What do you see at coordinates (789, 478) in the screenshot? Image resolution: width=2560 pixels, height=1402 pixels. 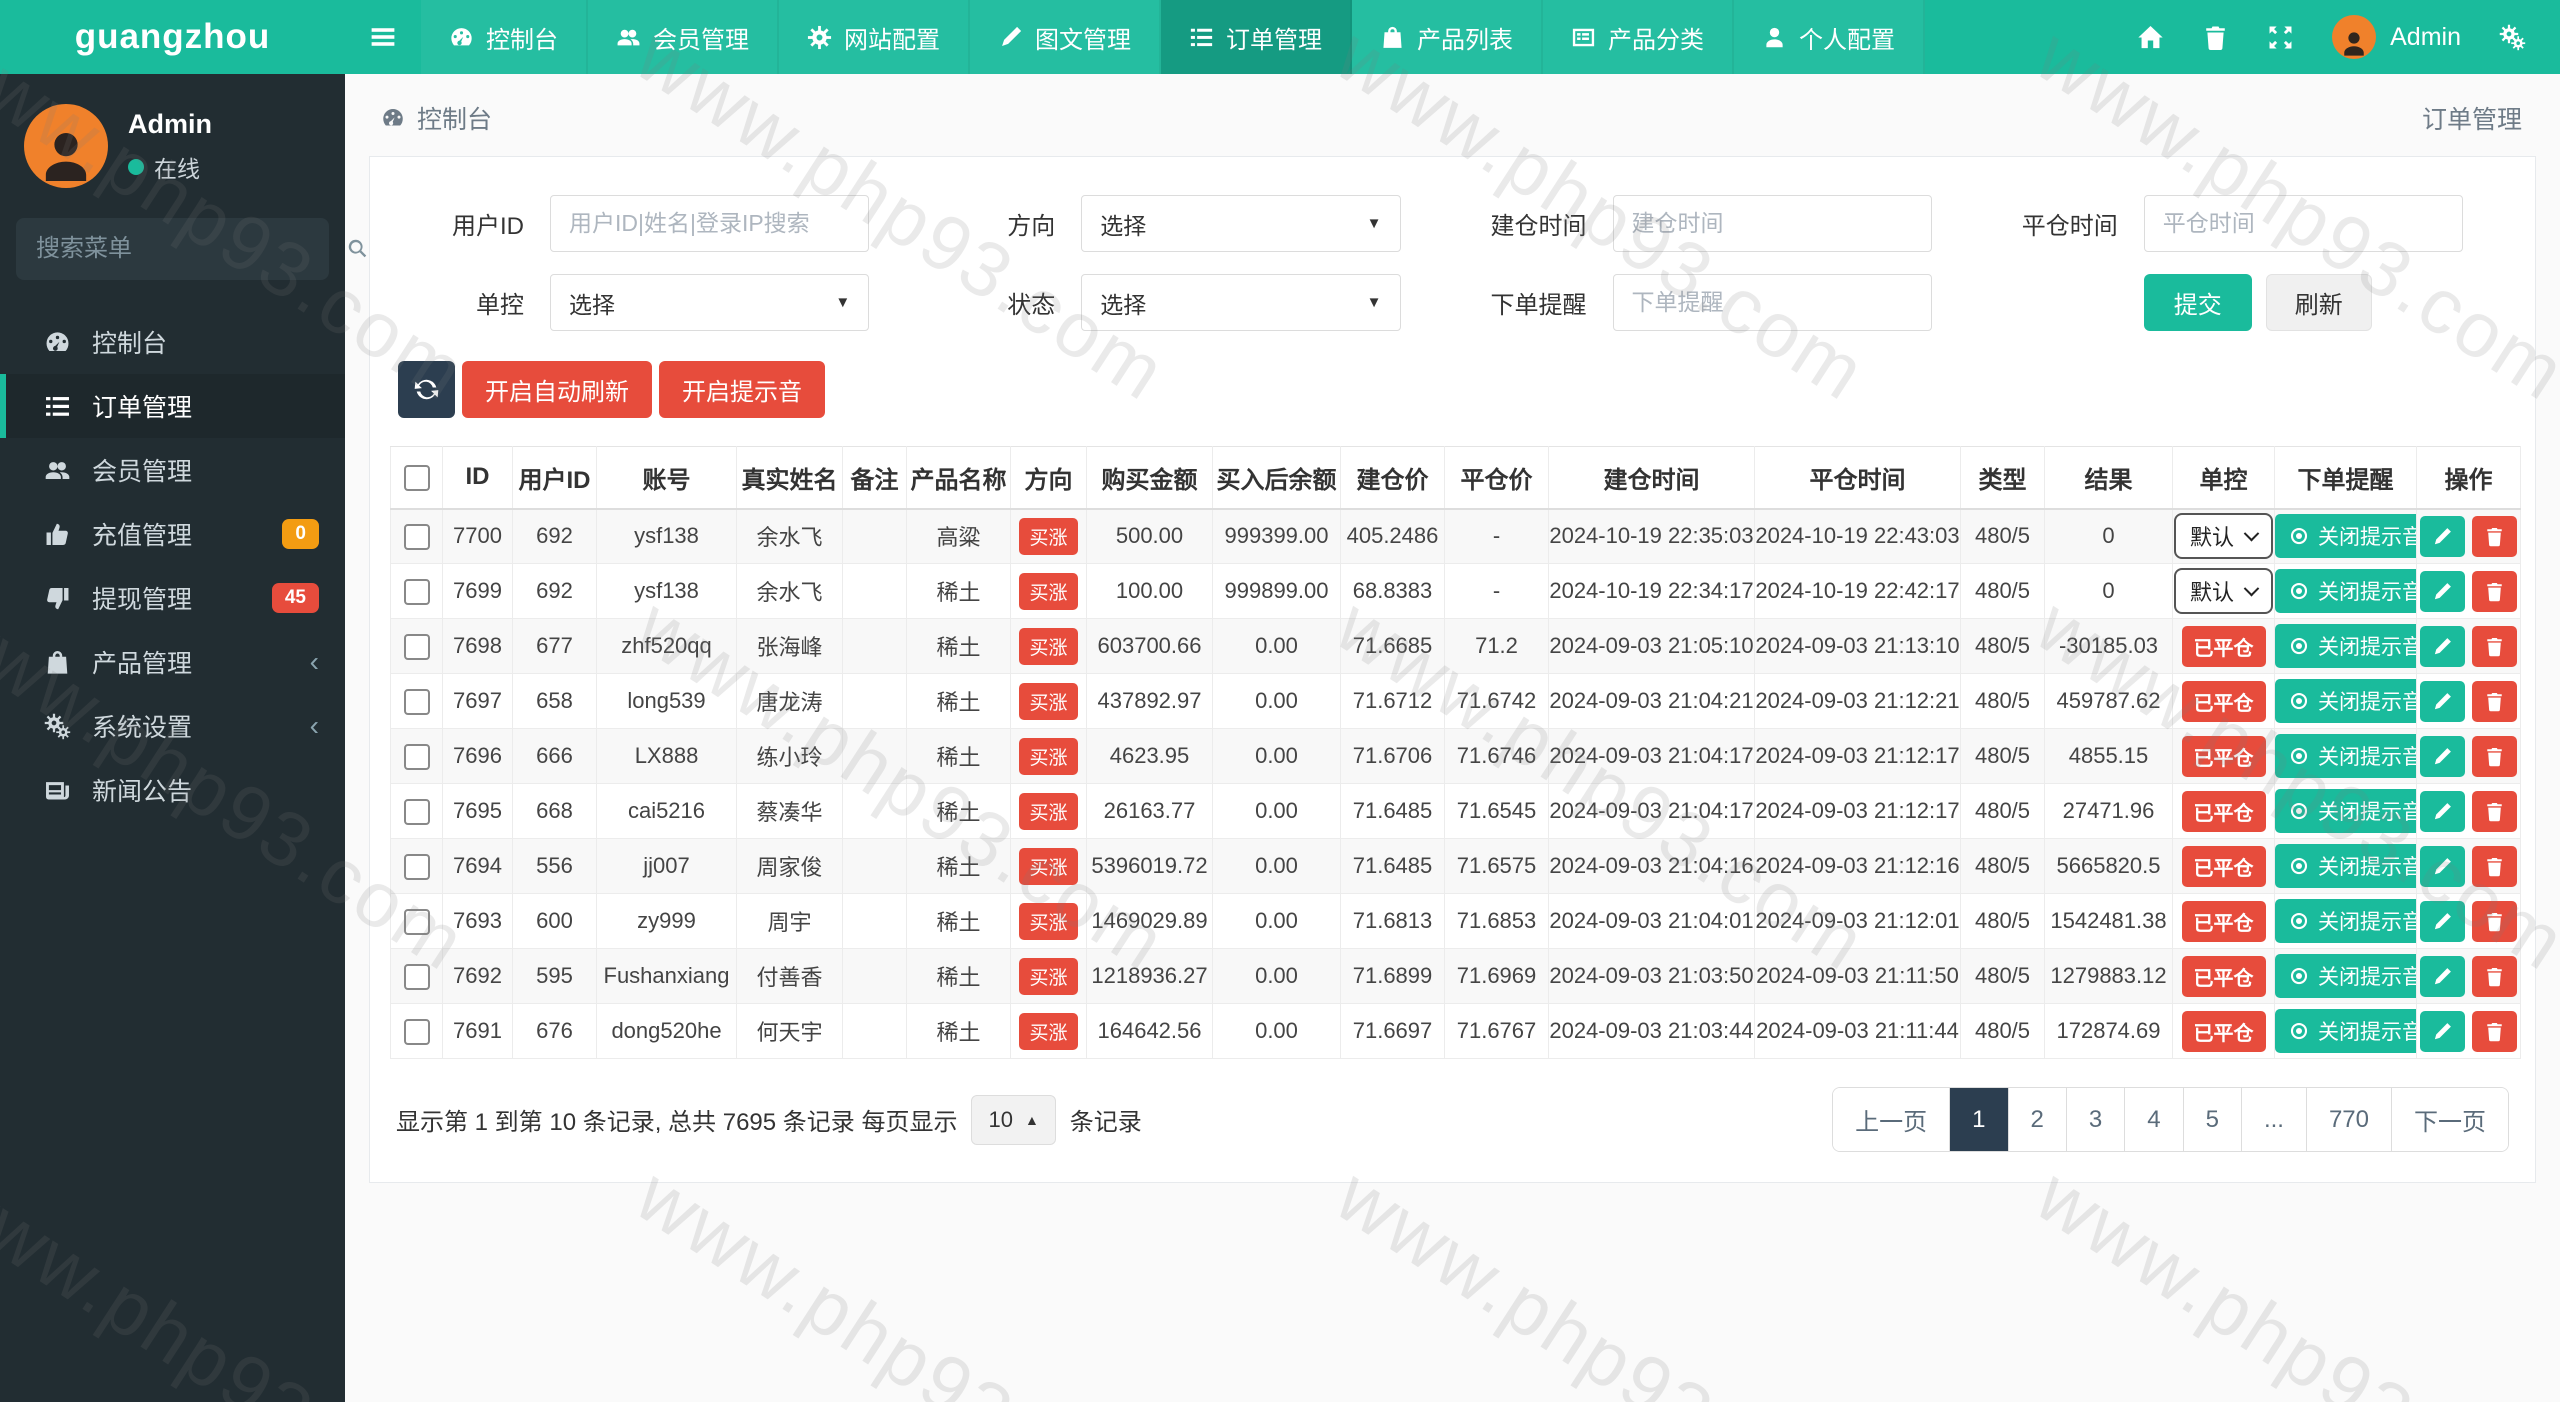 I see `column-header: 真实姓名` at bounding box center [789, 478].